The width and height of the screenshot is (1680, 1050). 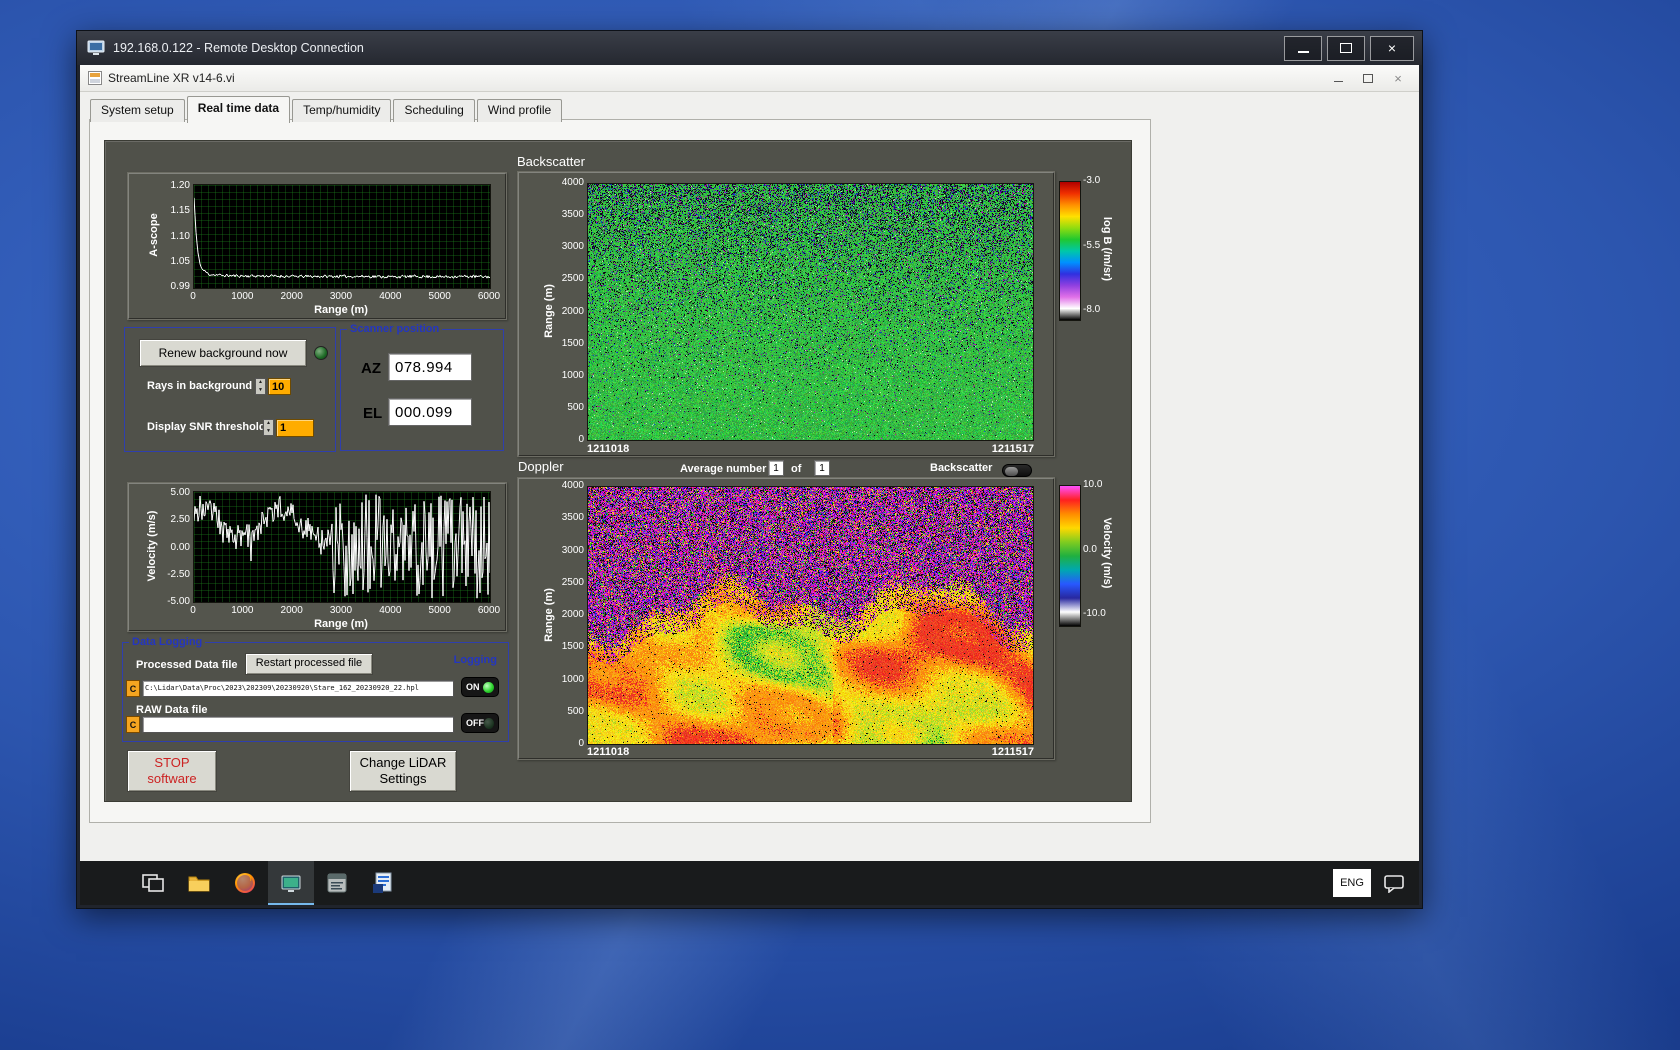 I want to click on scan-scheduler-button, so click(x=337, y=883).